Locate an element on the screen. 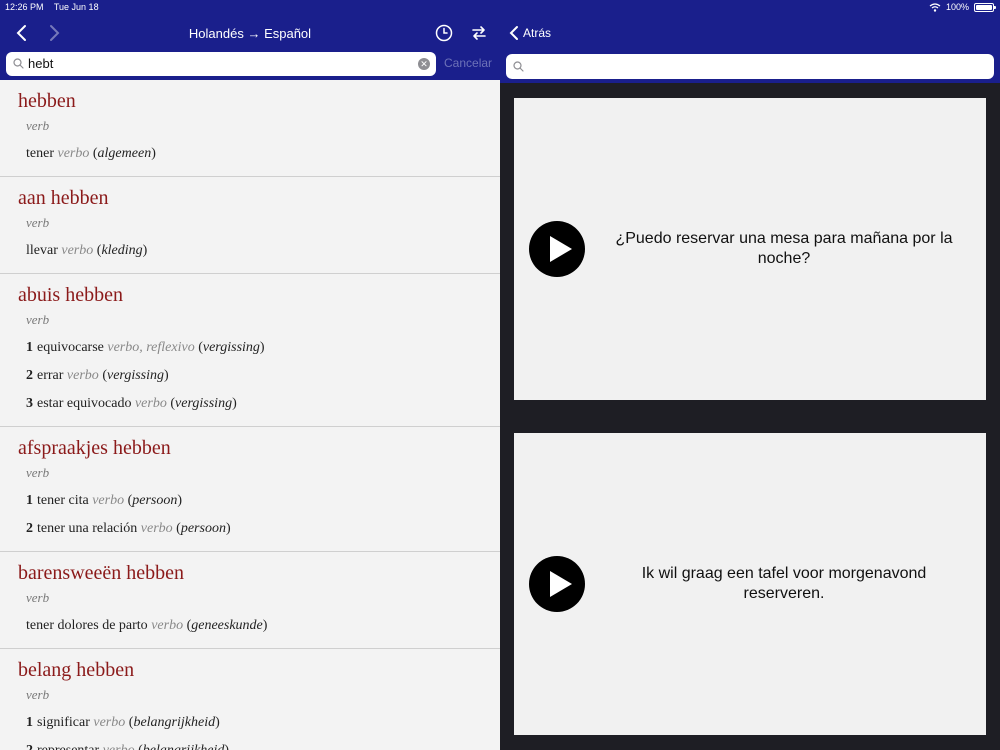 Image resolution: width=1000 pixels, height=750 pixels. sense-domain: kleding is located at coordinates (122, 250).